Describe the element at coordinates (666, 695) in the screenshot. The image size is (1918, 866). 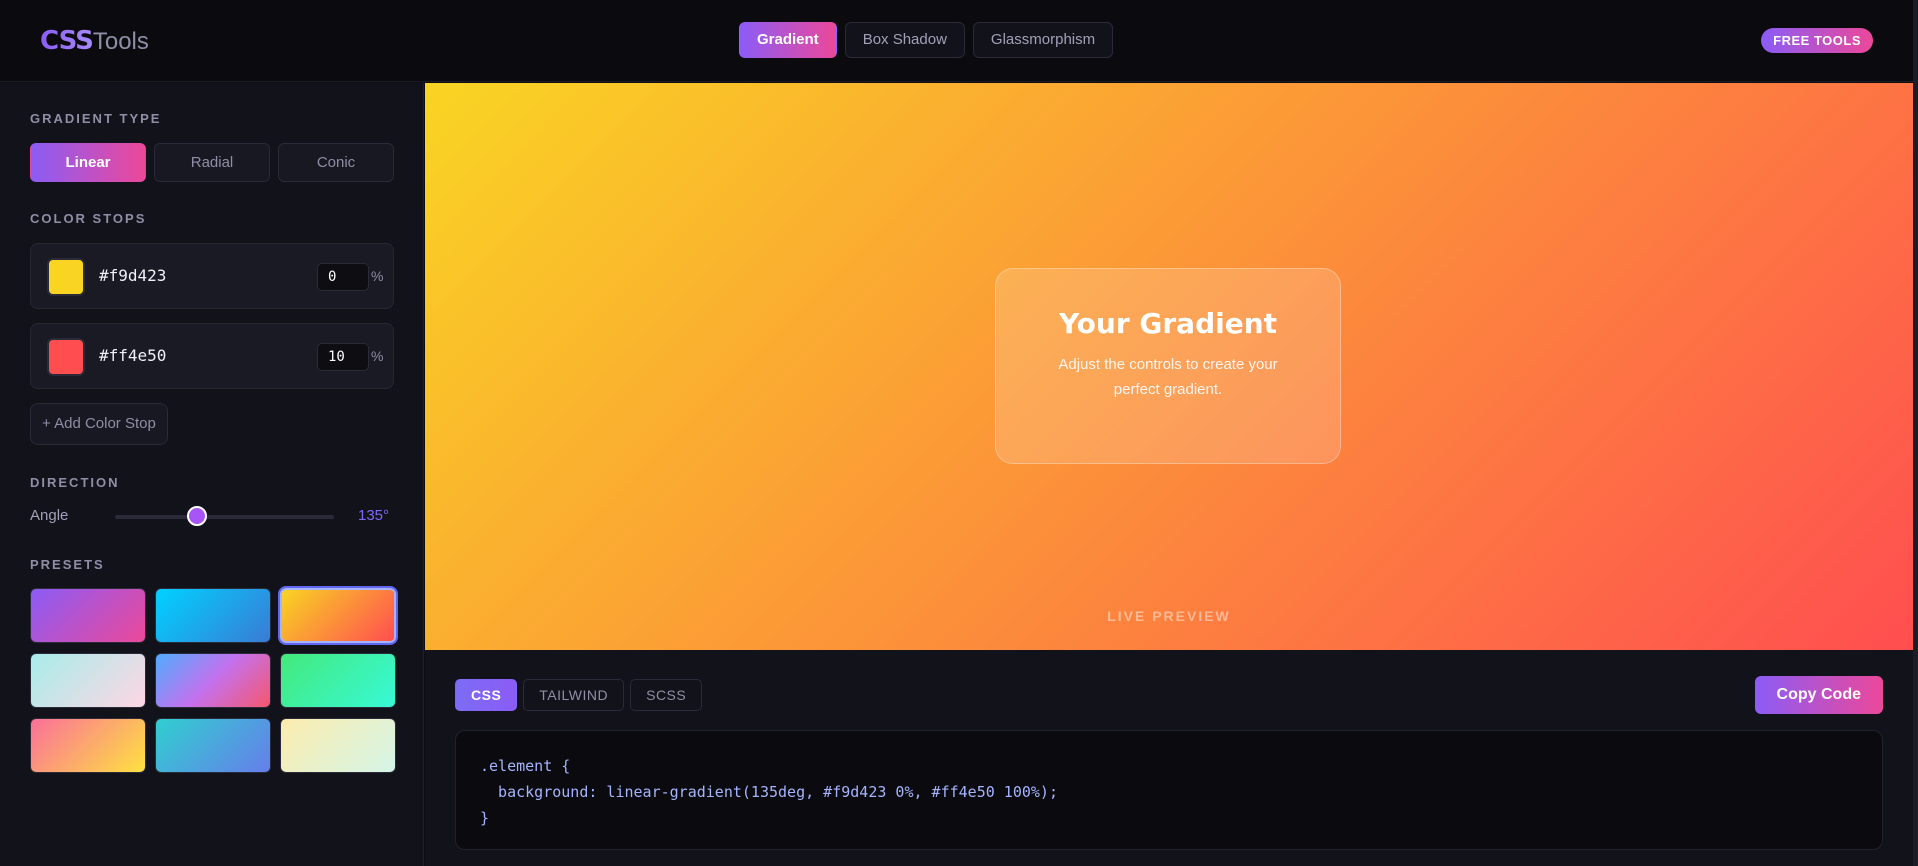
I see `tab-scss: SCSS` at that location.